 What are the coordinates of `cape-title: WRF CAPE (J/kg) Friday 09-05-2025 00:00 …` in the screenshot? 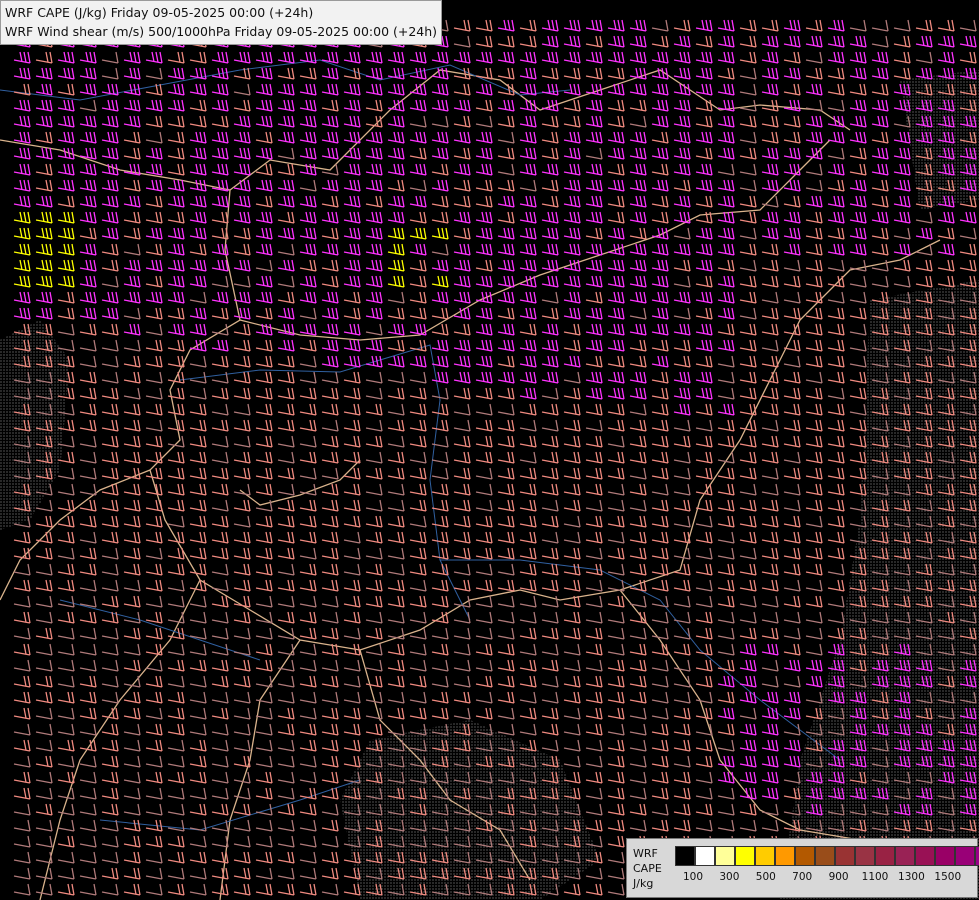 It's located at (159, 12).